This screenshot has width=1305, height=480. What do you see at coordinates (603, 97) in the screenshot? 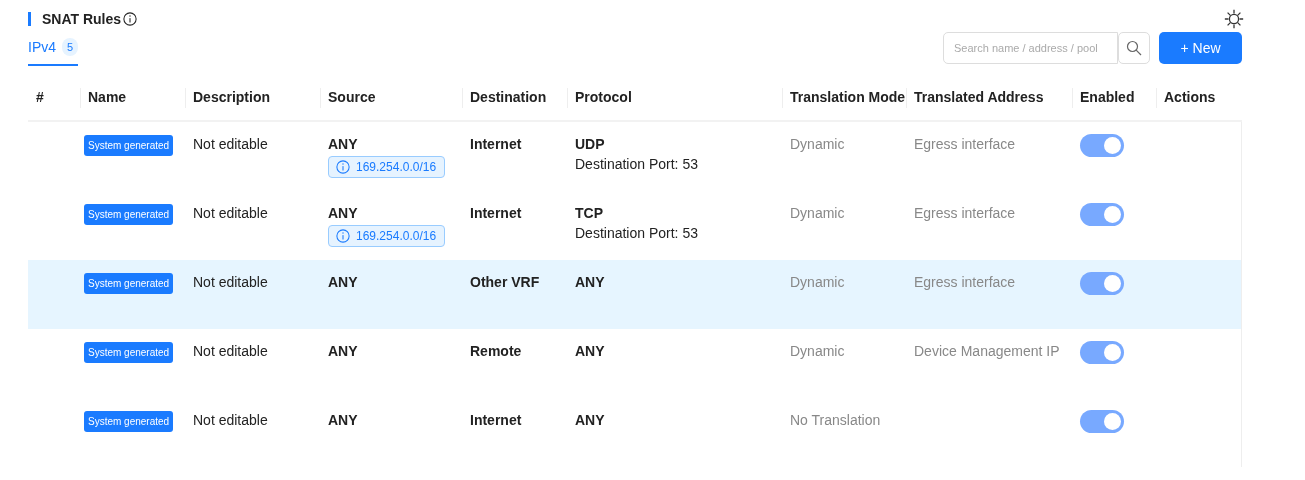
I see `column-header: Protocol` at bounding box center [603, 97].